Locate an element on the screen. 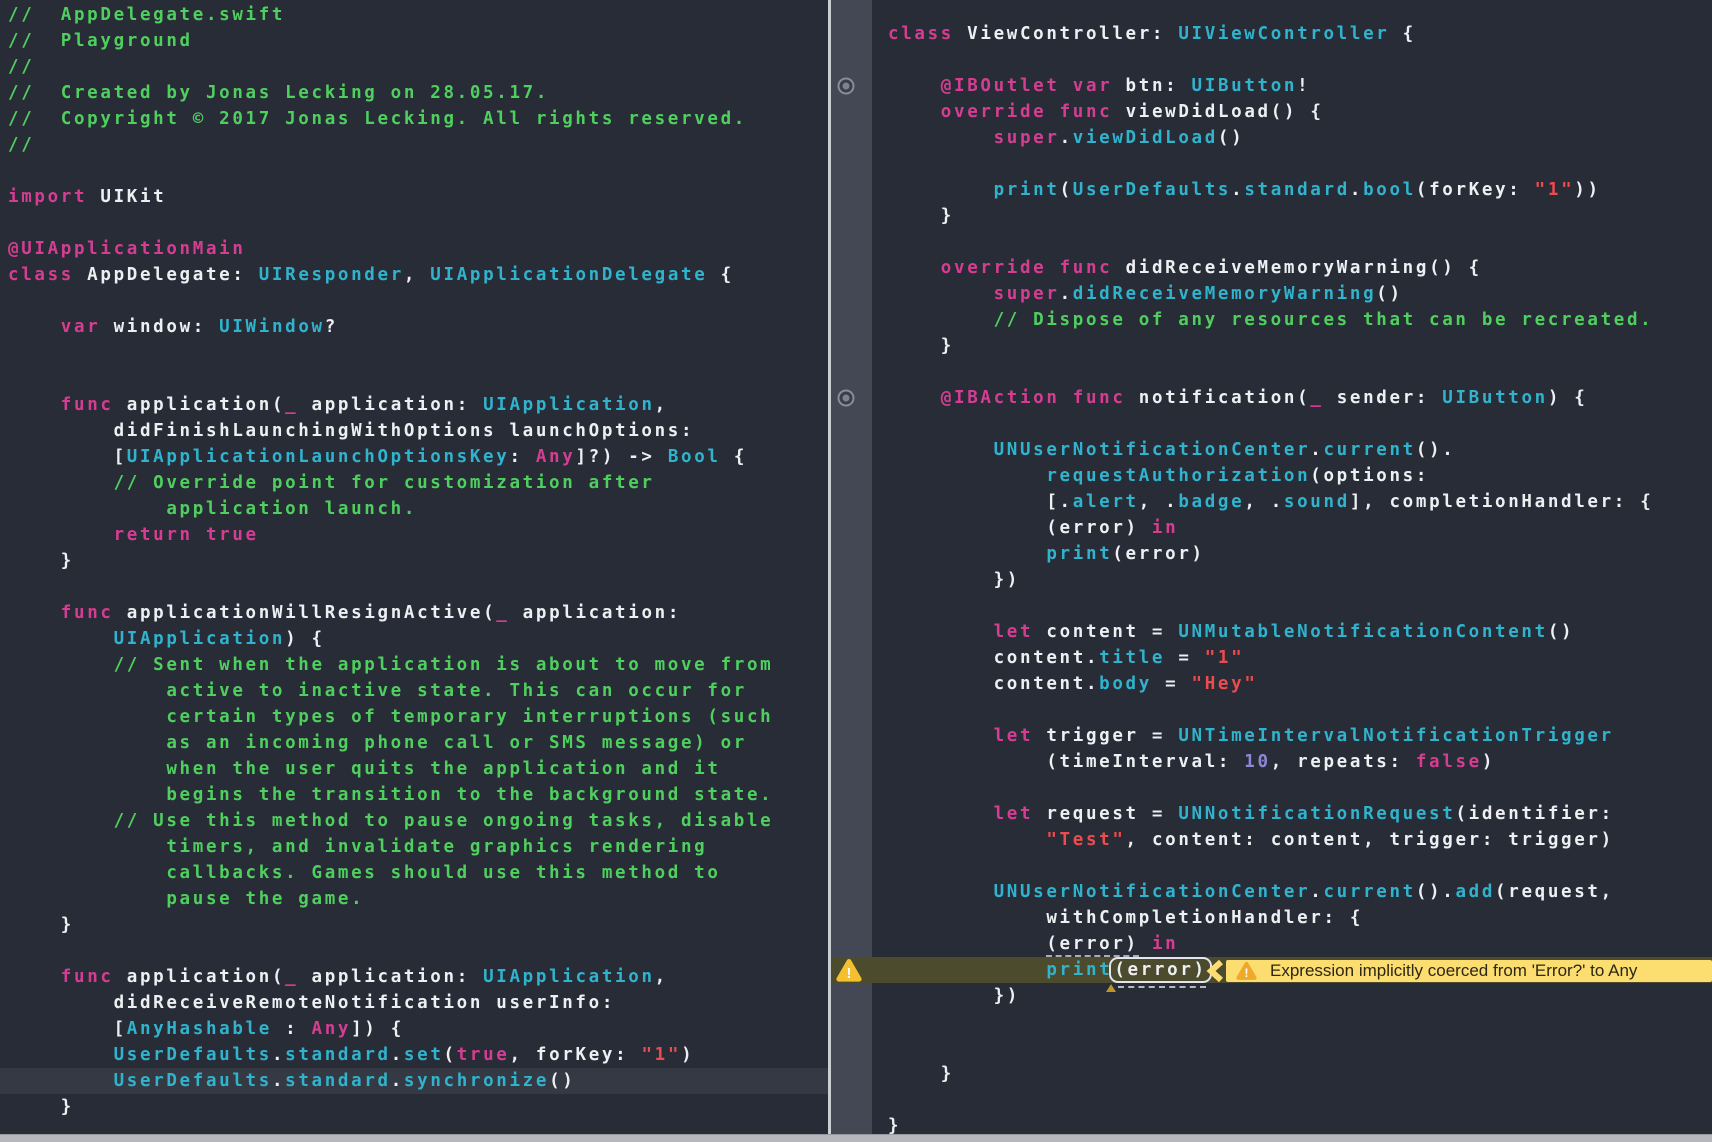  code-line: withCompletionHandler: { is located at coordinates (1126, 918).